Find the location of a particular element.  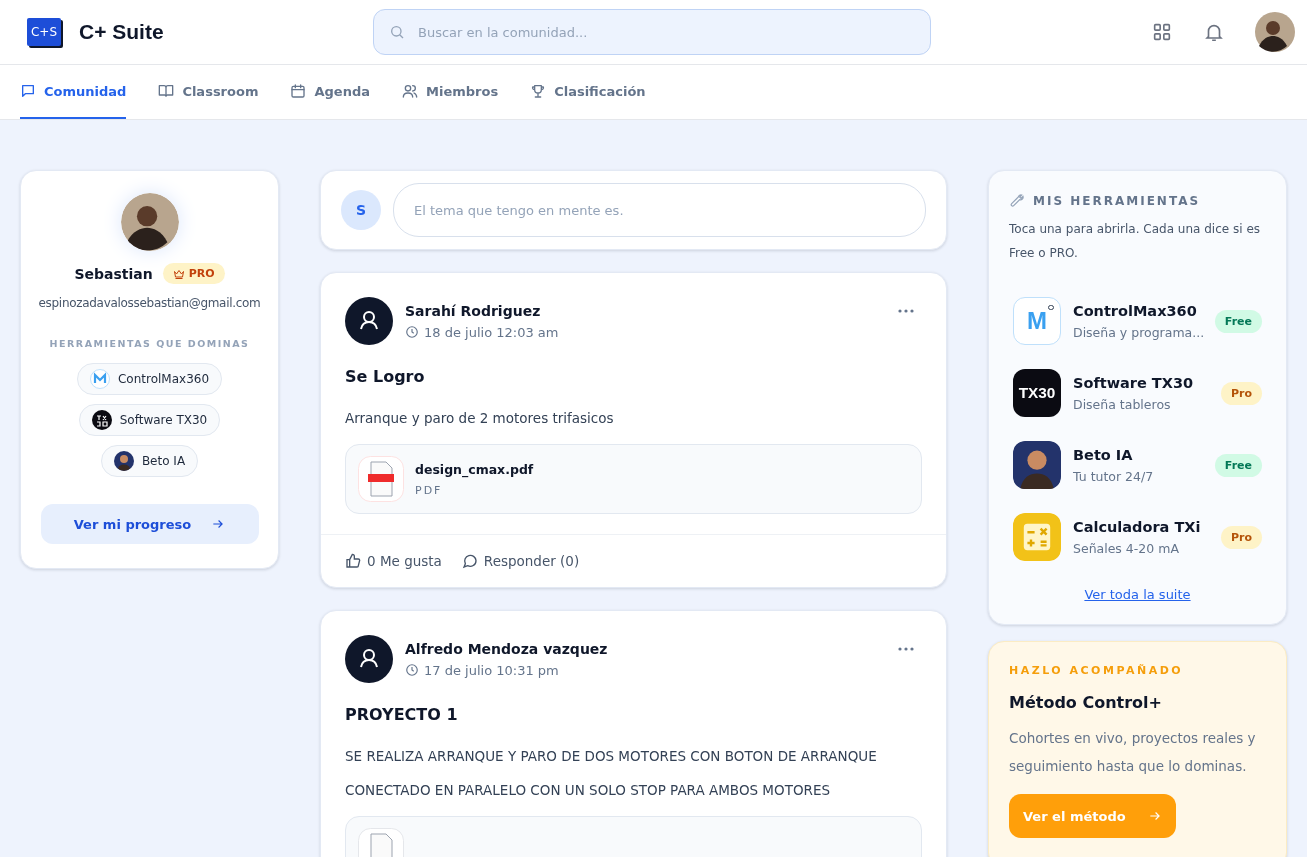

tool-chip: Software TX30 is located at coordinates (149, 420).